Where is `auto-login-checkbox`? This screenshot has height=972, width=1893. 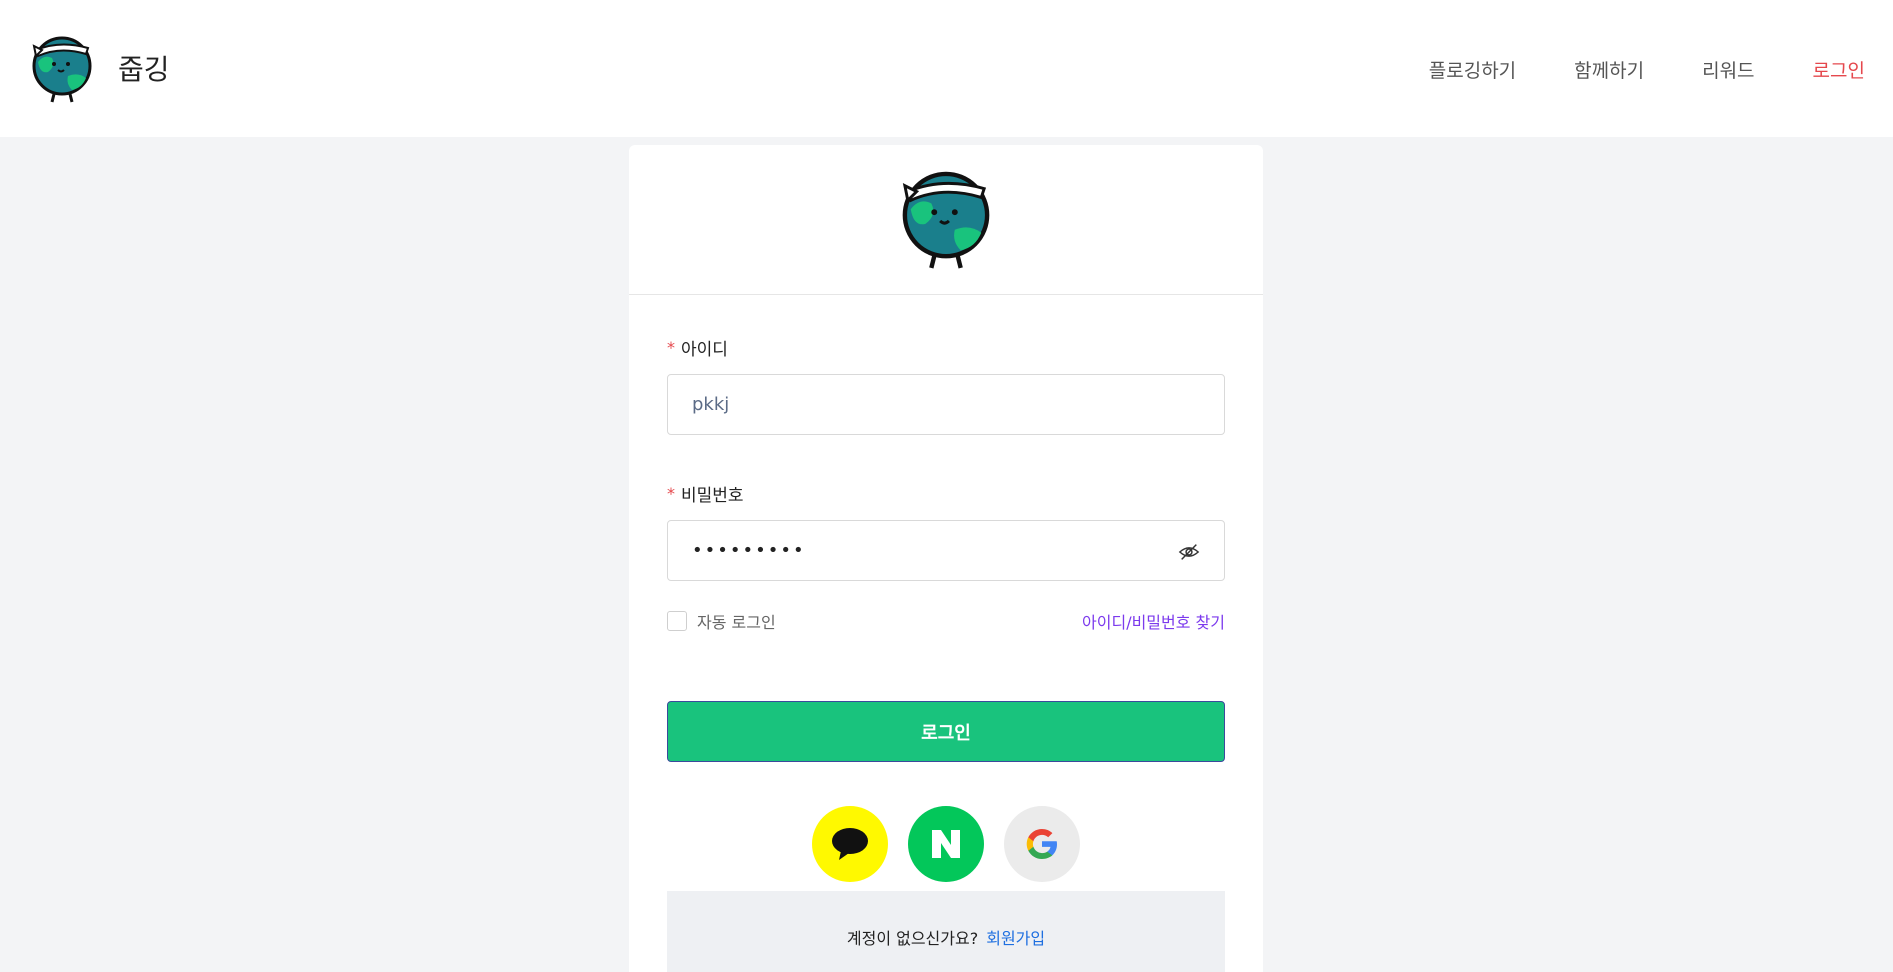
auto-login-checkbox is located at coordinates (677, 621).